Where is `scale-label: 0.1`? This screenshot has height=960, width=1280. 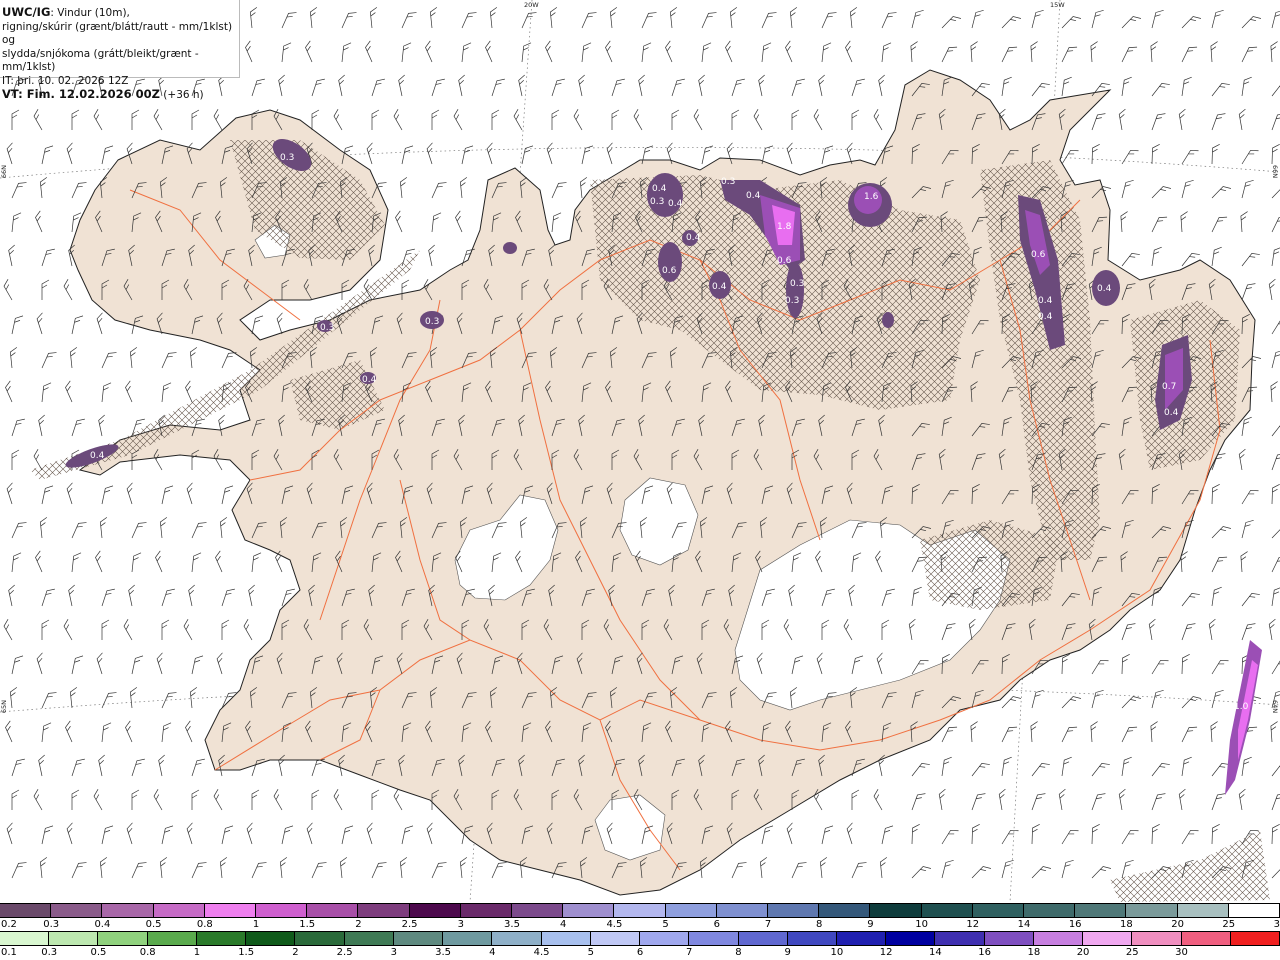
scale-label: 0.1 is located at coordinates (9, 952).